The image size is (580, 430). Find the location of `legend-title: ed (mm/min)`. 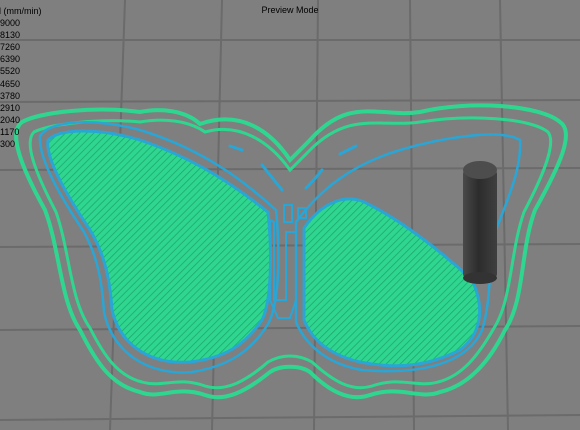

legend-title: ed (mm/min) is located at coordinates (21, 11).